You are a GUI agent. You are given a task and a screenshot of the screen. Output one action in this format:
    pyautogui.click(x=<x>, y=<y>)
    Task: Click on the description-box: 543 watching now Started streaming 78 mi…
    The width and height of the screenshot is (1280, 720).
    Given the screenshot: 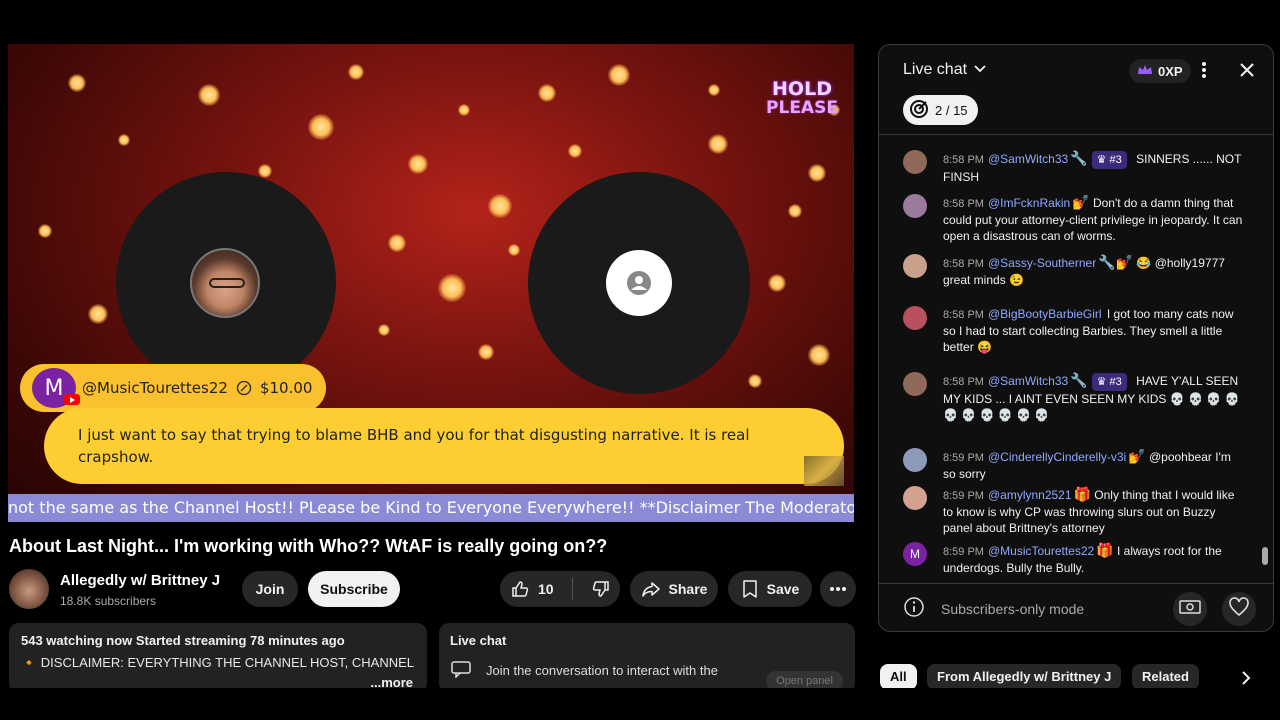 What is the action you would take?
    pyautogui.click(x=218, y=658)
    